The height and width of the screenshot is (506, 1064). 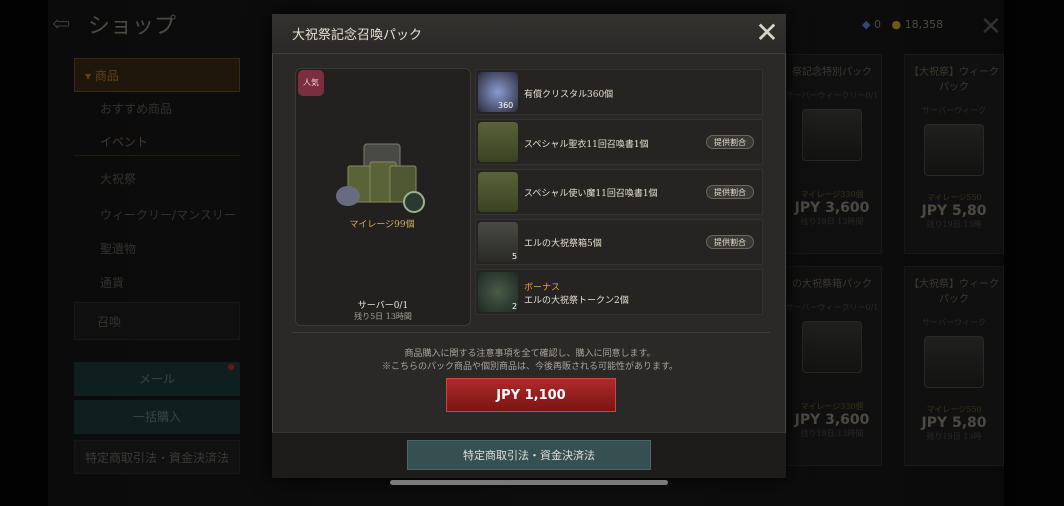 What do you see at coordinates (506, 105) in the screenshot?
I see `item-count: 360` at bounding box center [506, 105].